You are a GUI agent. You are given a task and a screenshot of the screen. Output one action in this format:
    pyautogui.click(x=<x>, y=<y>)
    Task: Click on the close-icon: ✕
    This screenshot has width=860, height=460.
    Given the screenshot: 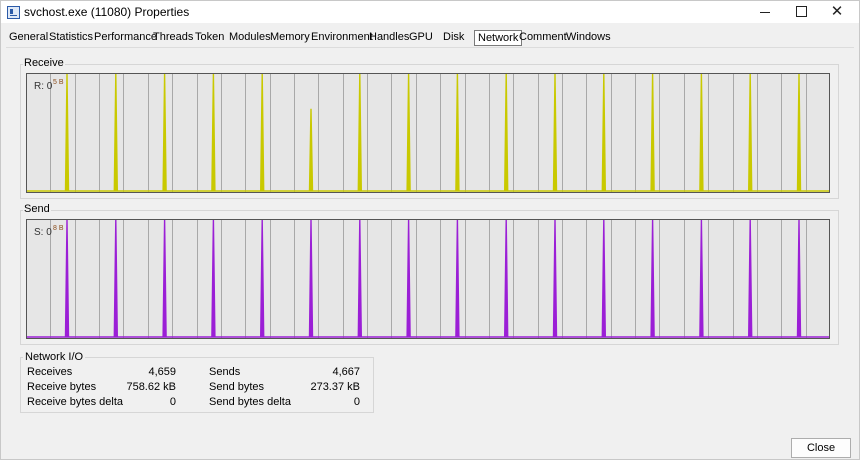 What is the action you would take?
    pyautogui.click(x=837, y=11)
    